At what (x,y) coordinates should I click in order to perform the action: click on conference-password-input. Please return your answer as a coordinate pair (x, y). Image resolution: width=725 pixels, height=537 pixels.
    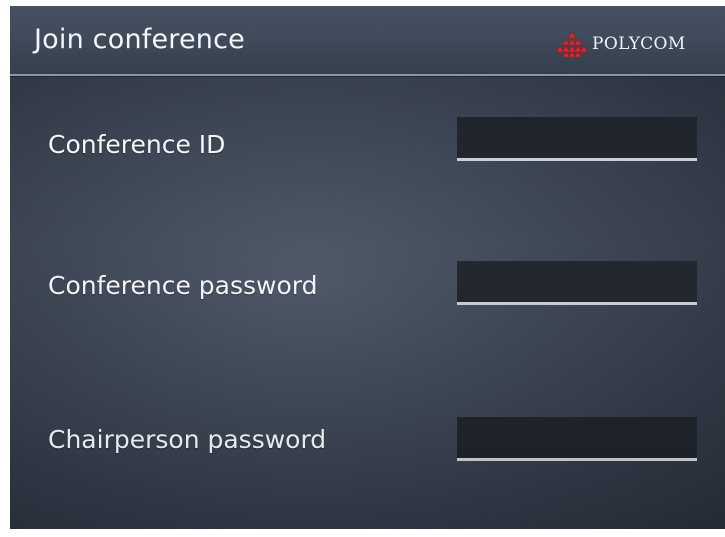
    Looking at the image, I should click on (577, 283).